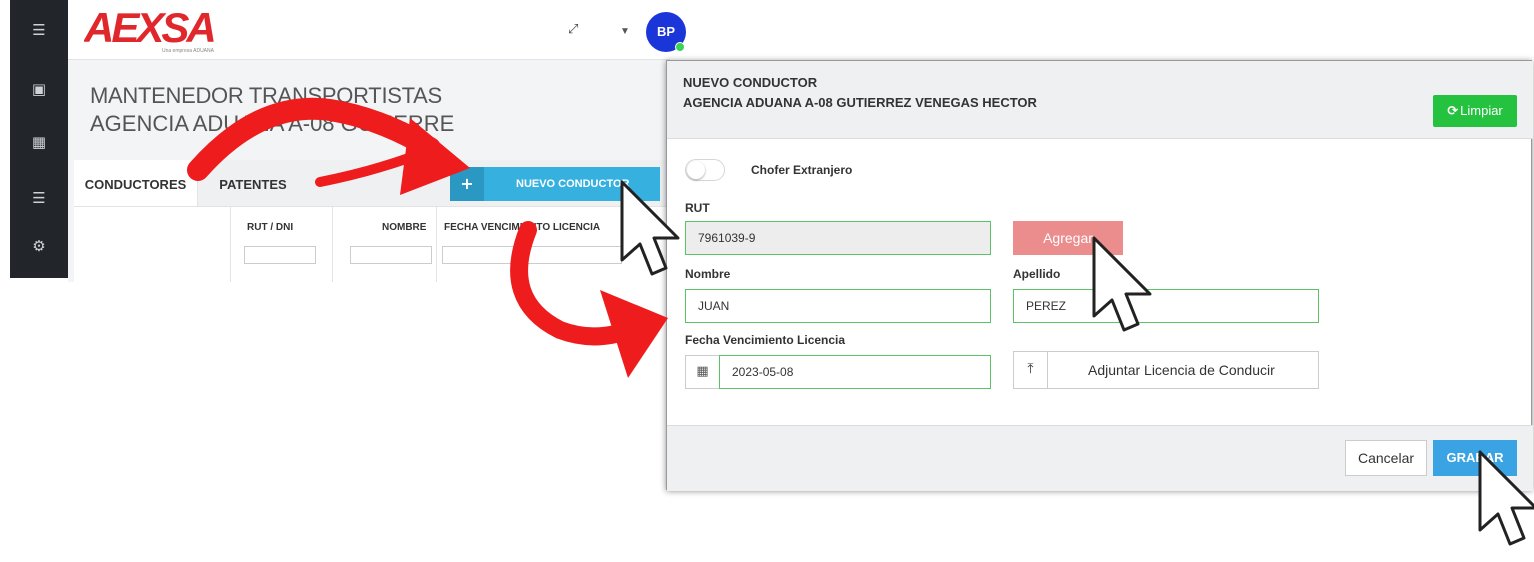 The height and width of the screenshot is (562, 1534). Describe the element at coordinates (280, 255) in the screenshot. I see `filter-rut-input` at that location.